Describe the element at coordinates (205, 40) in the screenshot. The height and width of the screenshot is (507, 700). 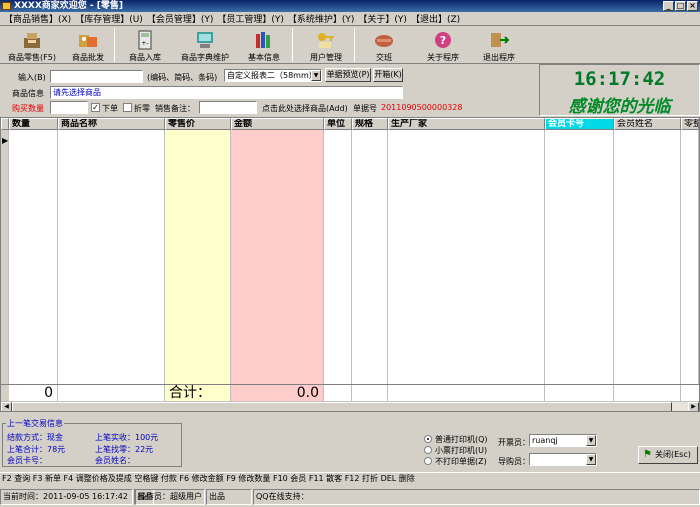
I see `computer-icon` at that location.